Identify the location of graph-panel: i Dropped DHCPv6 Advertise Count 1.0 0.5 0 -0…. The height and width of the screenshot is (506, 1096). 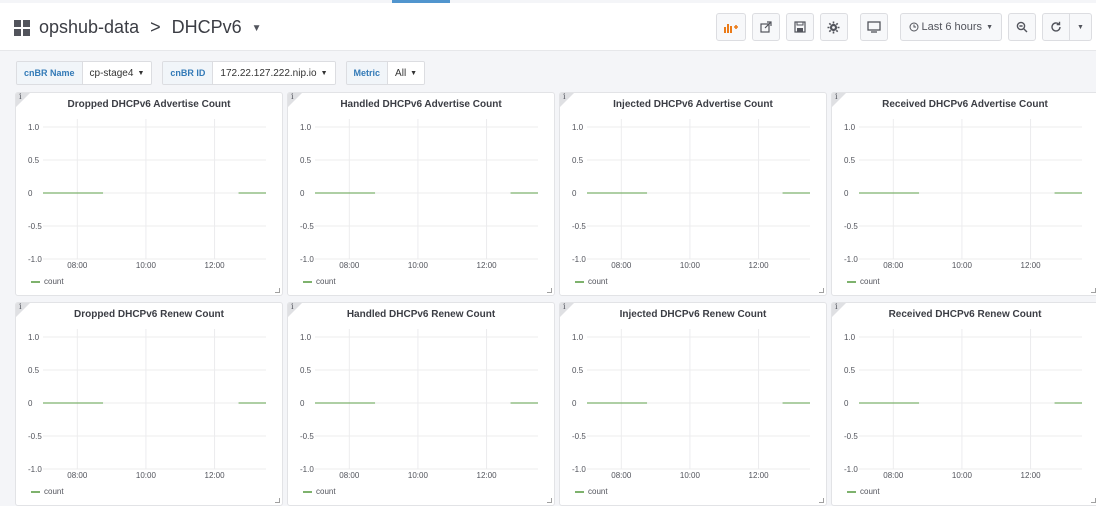
(149, 194).